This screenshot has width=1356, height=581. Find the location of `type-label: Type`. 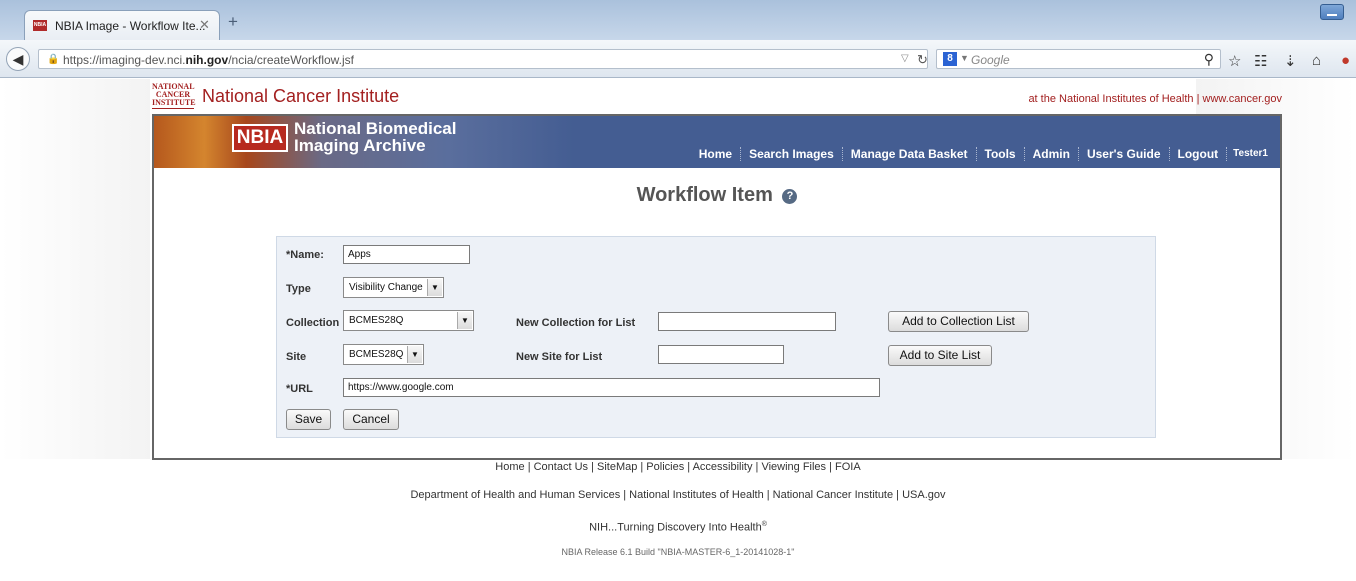

type-label: Type is located at coordinates (298, 289).